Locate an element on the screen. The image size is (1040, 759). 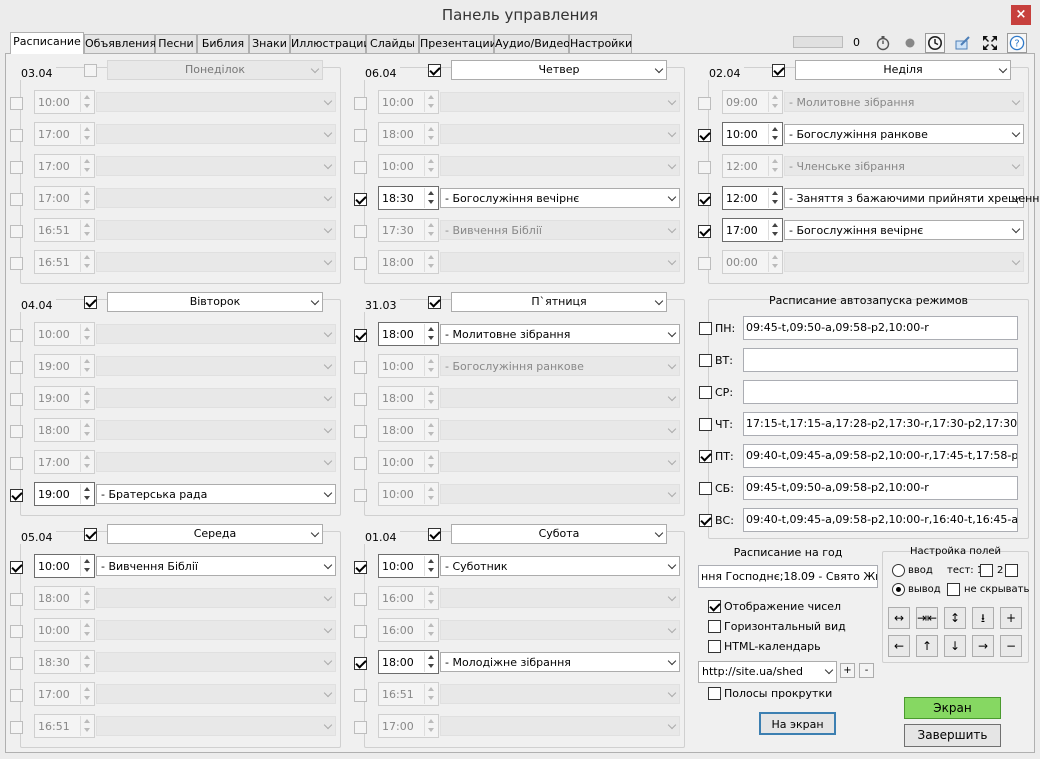
minus-button: − is located at coordinates (1011, 646).